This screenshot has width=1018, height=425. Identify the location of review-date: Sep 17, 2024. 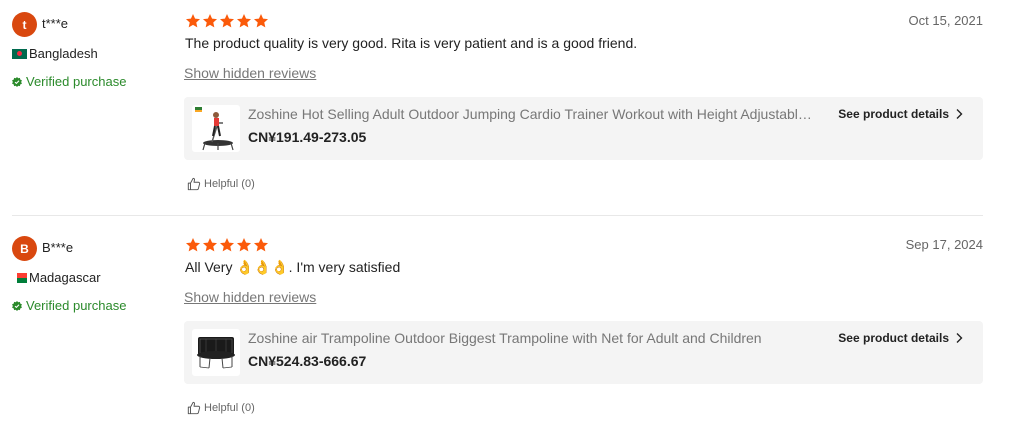
(944, 244).